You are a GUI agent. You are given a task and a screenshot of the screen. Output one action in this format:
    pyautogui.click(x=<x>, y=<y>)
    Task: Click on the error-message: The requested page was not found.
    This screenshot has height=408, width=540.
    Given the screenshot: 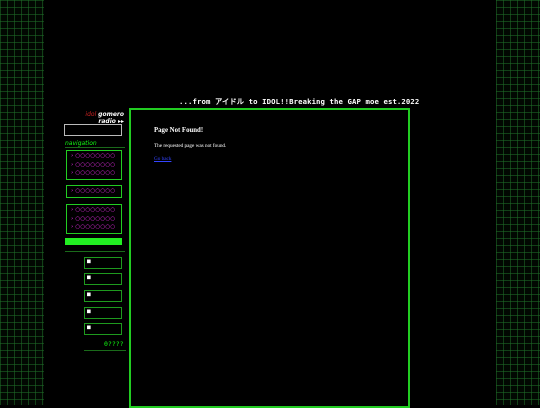 What is the action you would take?
    pyautogui.click(x=190, y=146)
    